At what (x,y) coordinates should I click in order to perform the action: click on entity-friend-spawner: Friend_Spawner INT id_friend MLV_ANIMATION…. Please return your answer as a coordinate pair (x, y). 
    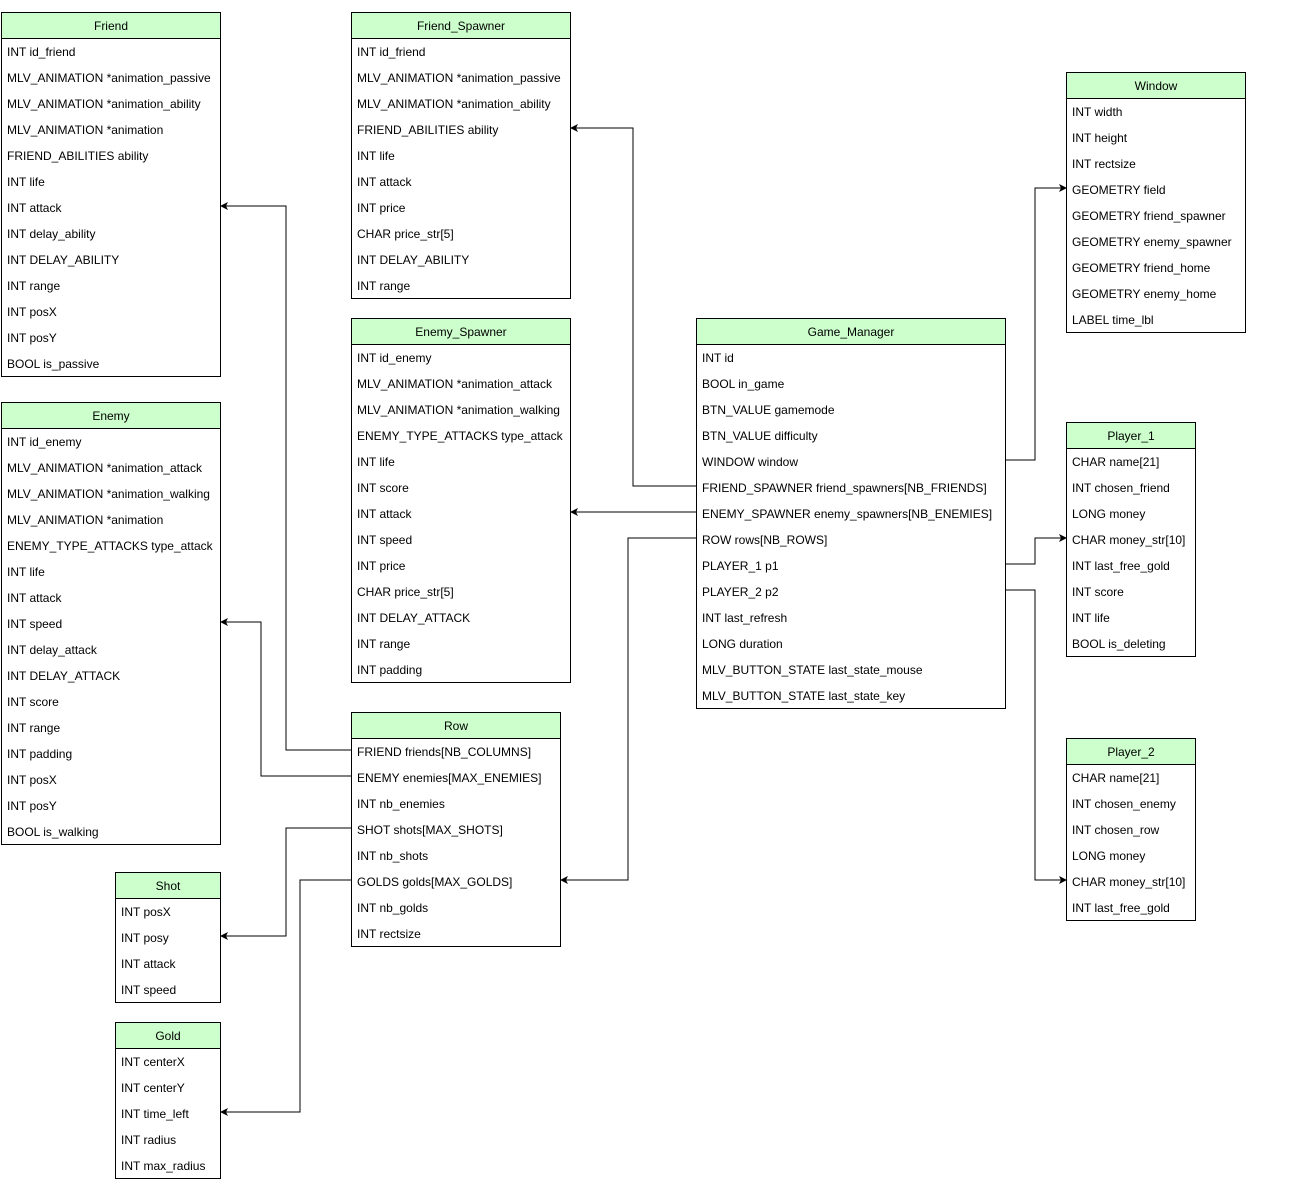
    Looking at the image, I should click on (461, 155).